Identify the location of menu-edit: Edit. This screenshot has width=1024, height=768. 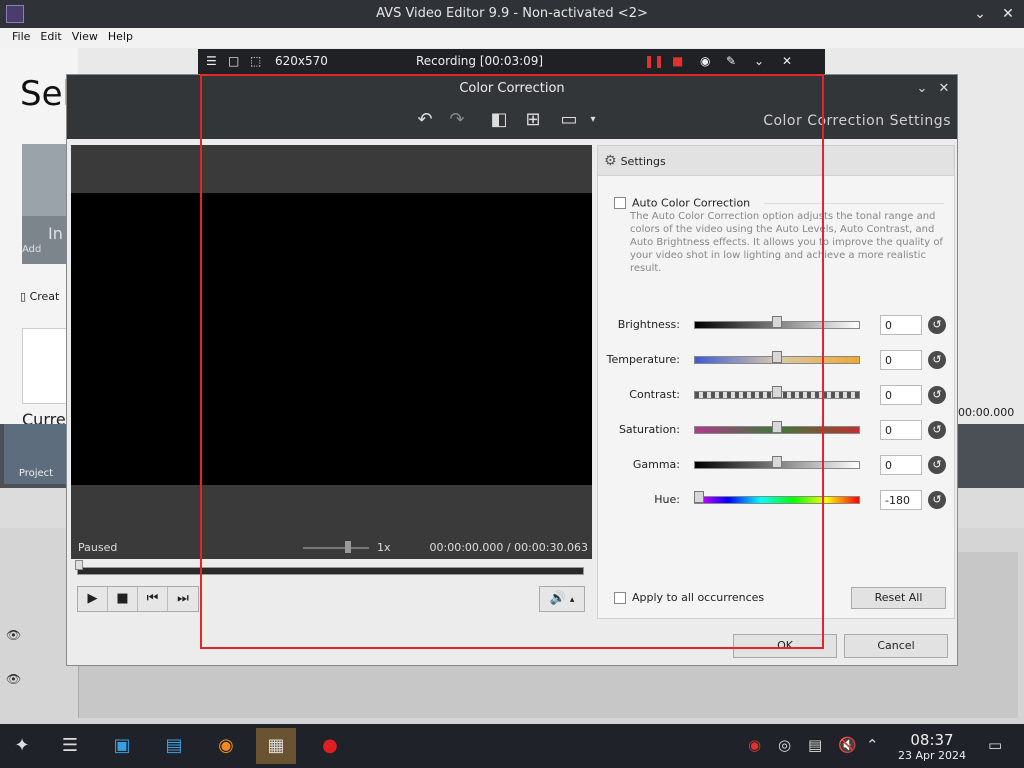
(50, 36).